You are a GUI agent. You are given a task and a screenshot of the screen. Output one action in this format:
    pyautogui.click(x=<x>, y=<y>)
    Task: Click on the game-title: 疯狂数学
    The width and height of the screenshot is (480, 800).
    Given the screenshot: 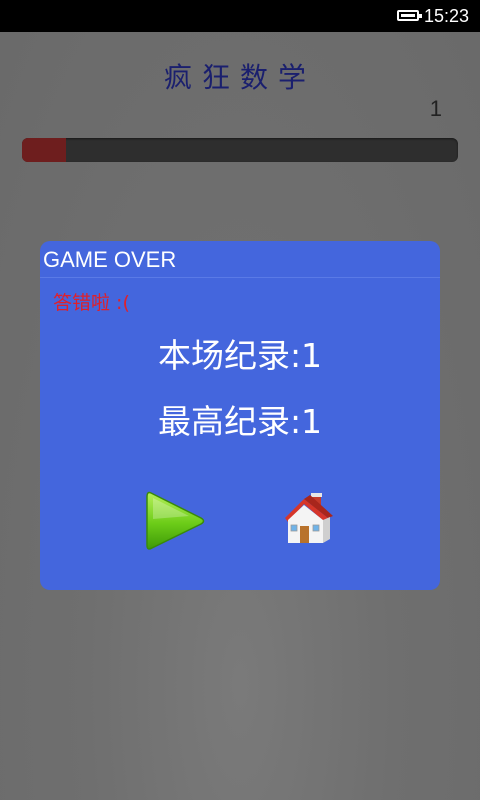 What is the action you would take?
    pyautogui.click(x=239, y=77)
    